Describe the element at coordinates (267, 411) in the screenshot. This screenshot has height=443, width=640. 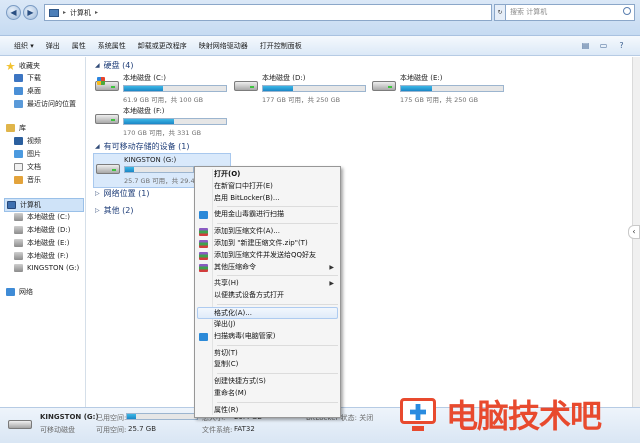
I see `menu-item-properties: 属性(R)` at that location.